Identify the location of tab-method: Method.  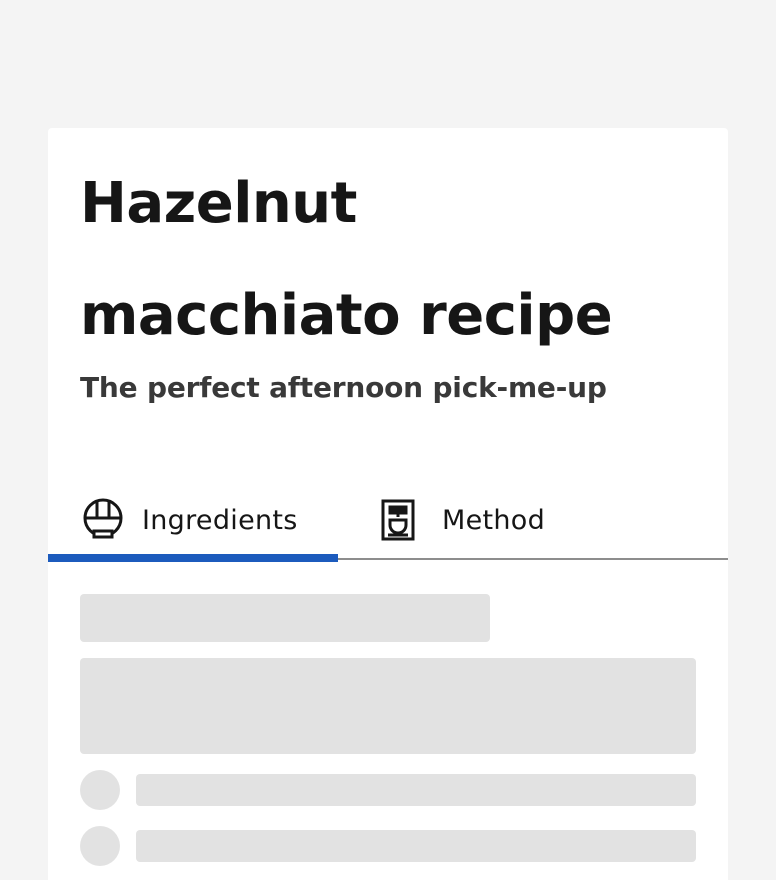
(441, 520).